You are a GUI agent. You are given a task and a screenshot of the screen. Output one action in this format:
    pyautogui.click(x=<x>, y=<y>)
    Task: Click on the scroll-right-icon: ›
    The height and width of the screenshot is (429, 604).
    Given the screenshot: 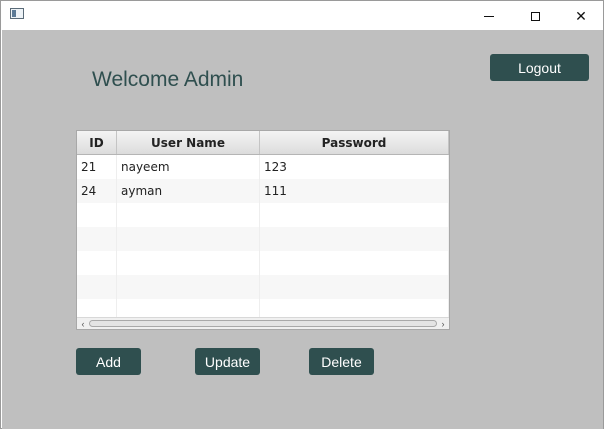 What is the action you would take?
    pyautogui.click(x=443, y=324)
    